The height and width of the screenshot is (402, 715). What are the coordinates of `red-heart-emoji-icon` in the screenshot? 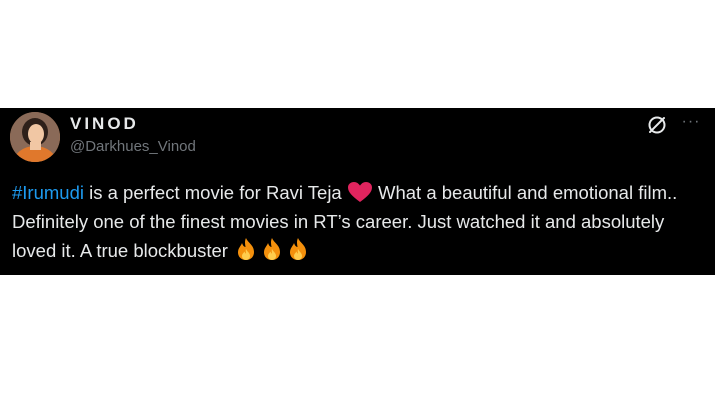 It's located at (359, 192).